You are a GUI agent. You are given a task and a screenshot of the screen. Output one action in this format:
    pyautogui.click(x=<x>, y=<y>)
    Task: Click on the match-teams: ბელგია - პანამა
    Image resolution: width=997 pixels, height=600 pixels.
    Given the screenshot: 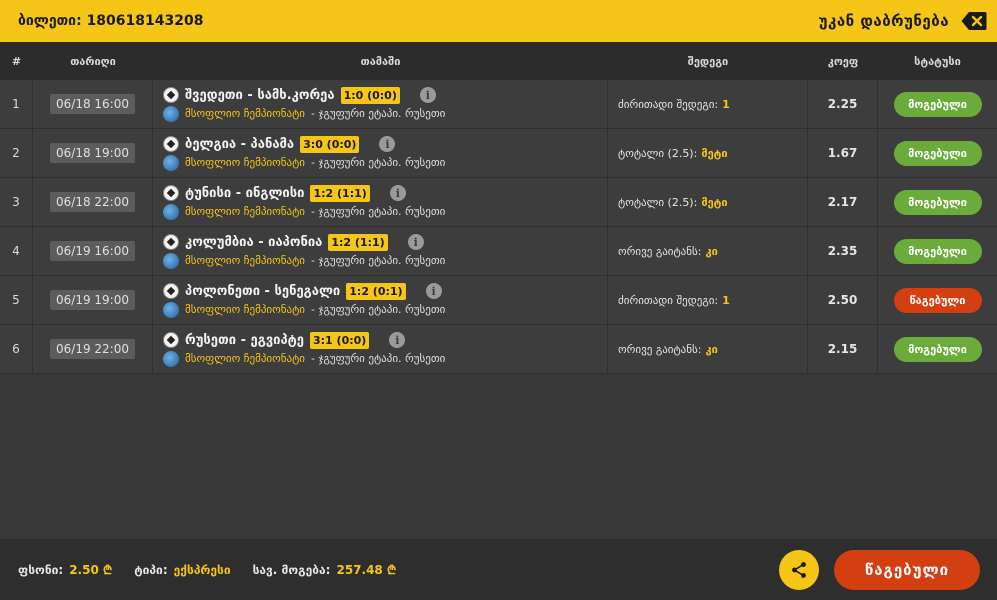 What is the action you would take?
    pyautogui.click(x=240, y=144)
    